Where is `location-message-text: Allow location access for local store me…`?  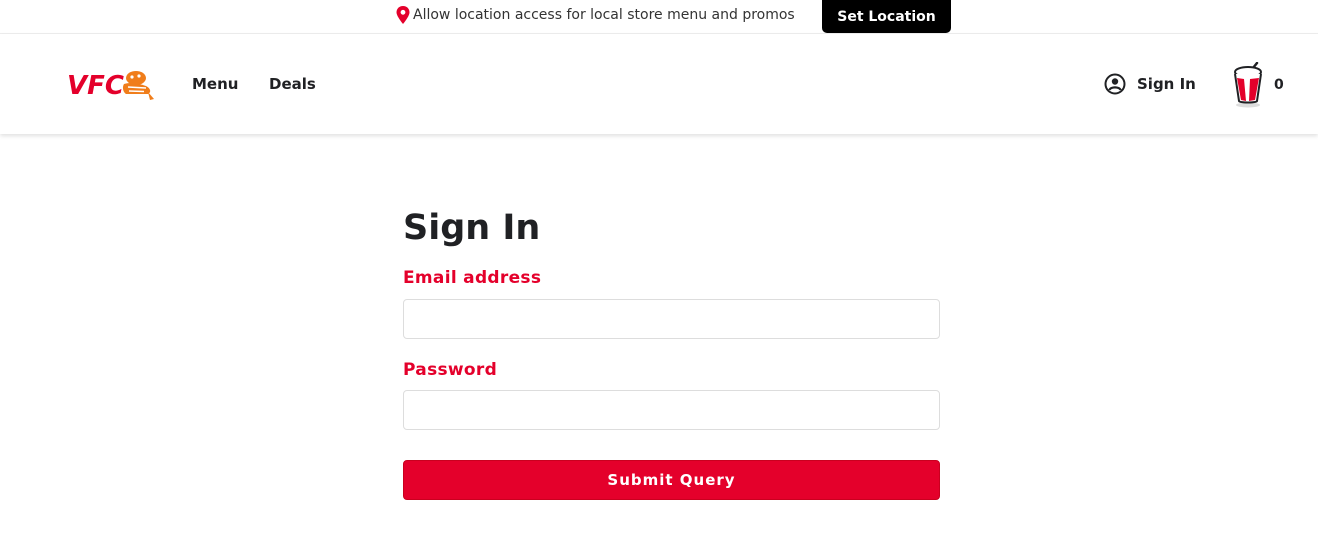 location-message-text: Allow location access for local store me… is located at coordinates (604, 15).